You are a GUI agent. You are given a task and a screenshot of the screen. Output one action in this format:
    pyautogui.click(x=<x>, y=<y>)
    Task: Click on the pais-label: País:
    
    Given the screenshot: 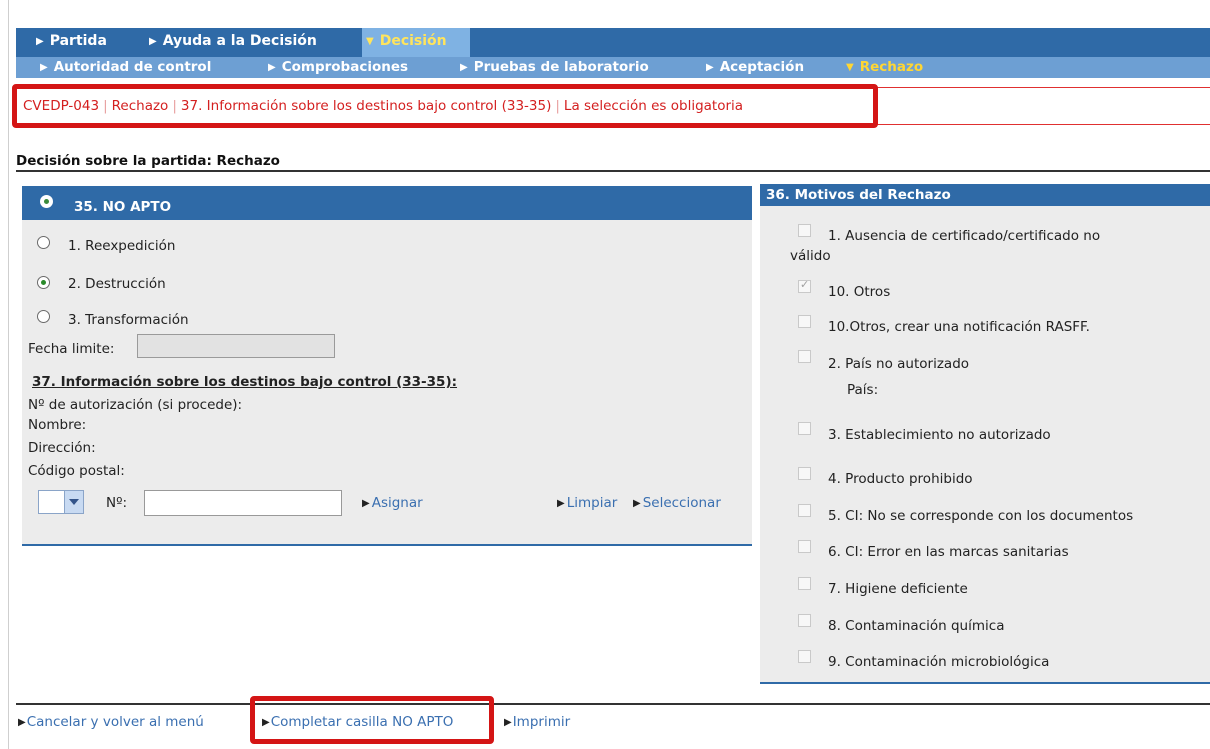 What is the action you would take?
    pyautogui.click(x=863, y=390)
    